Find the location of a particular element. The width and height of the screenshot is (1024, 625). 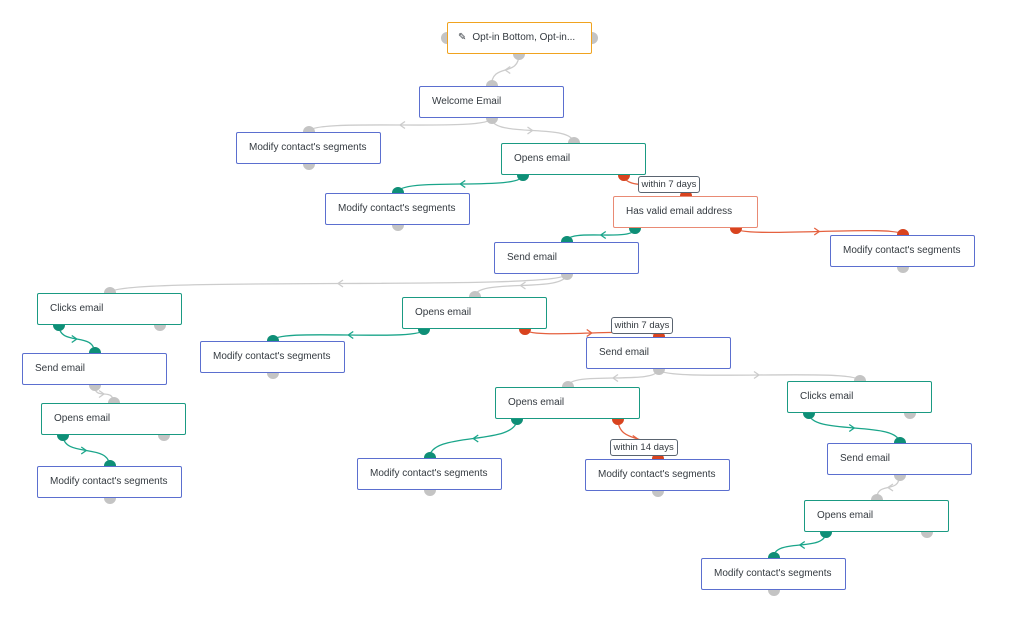

delay-badge: within 14 days is located at coordinates (643, 447).